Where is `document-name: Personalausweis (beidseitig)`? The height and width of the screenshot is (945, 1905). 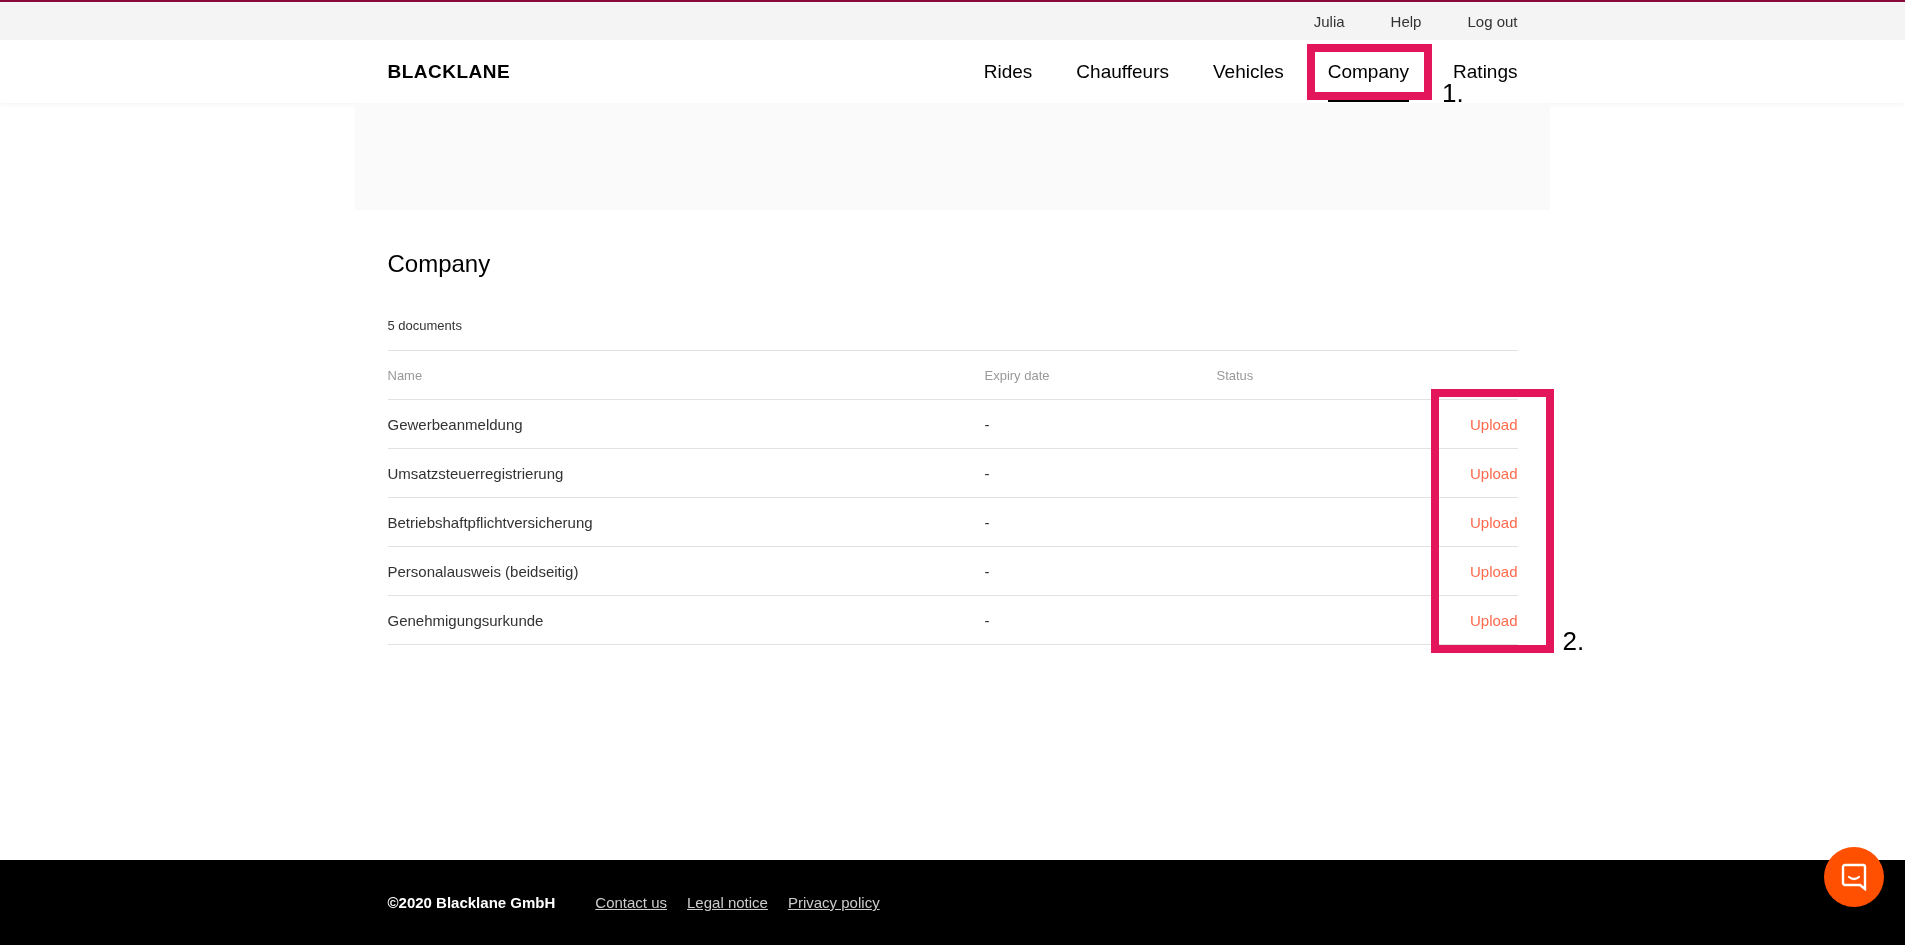 document-name: Personalausweis (beidseitig) is located at coordinates (483, 571).